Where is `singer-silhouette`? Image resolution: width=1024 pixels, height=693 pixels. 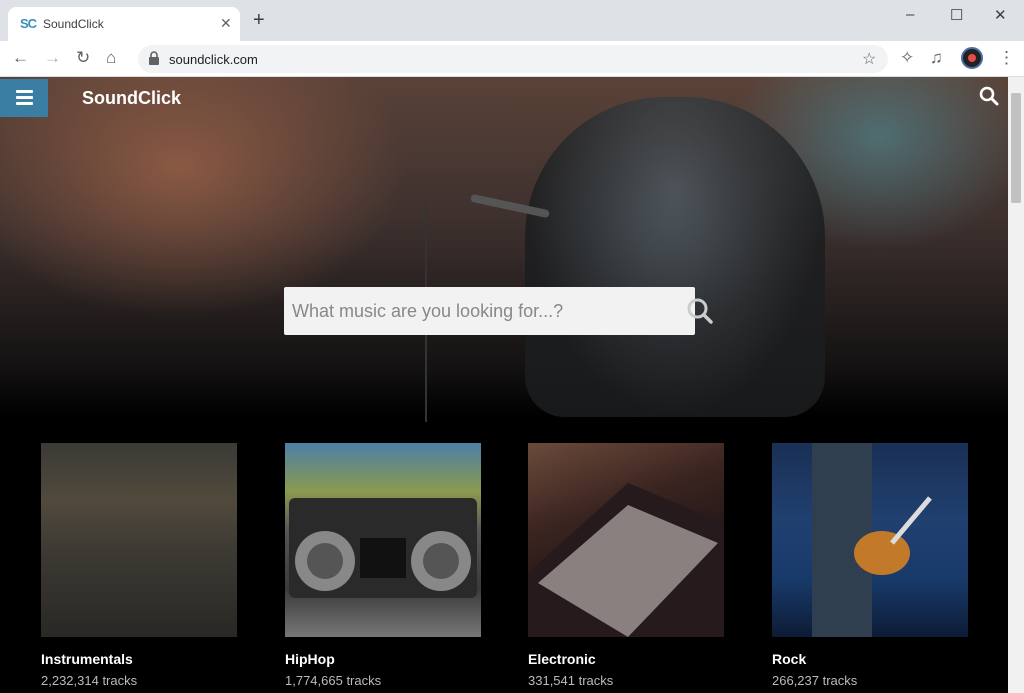
singer-silhouette is located at coordinates (675, 257).